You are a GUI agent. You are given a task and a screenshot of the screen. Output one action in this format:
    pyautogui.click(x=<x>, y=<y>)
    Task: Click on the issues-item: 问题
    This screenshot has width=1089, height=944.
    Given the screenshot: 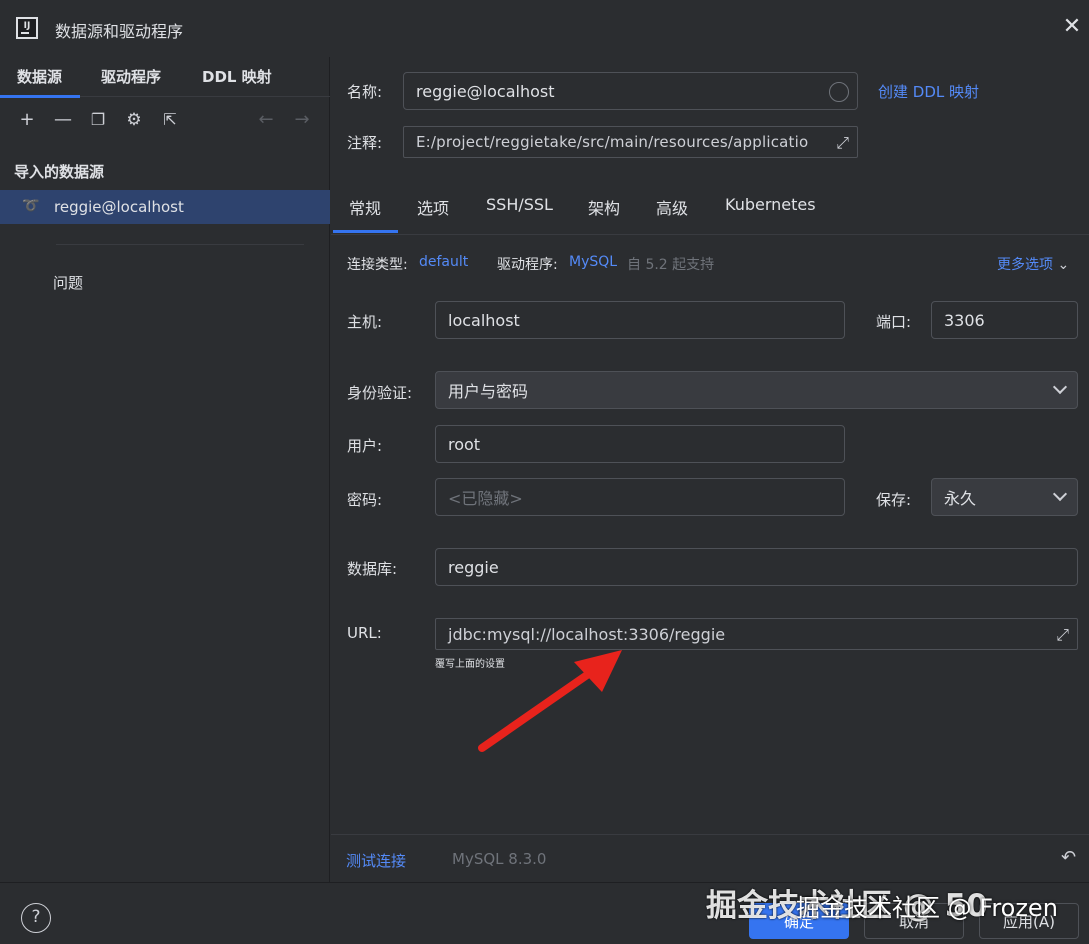 What is the action you would take?
    pyautogui.click(x=68, y=282)
    